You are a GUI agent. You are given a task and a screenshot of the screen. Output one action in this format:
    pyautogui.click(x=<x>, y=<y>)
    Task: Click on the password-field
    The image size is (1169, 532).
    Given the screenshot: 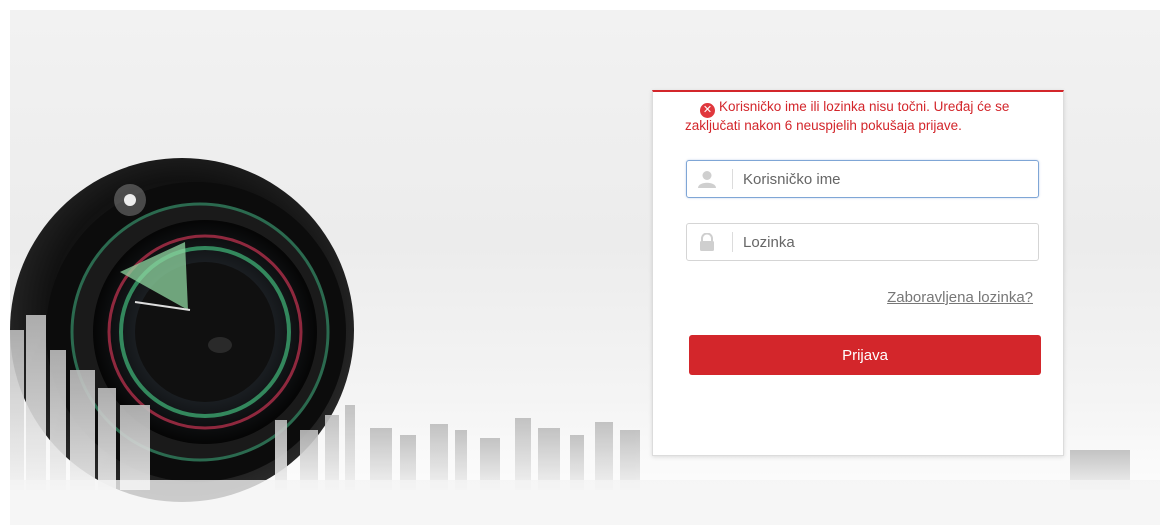 What is the action you would take?
    pyautogui.click(x=862, y=242)
    